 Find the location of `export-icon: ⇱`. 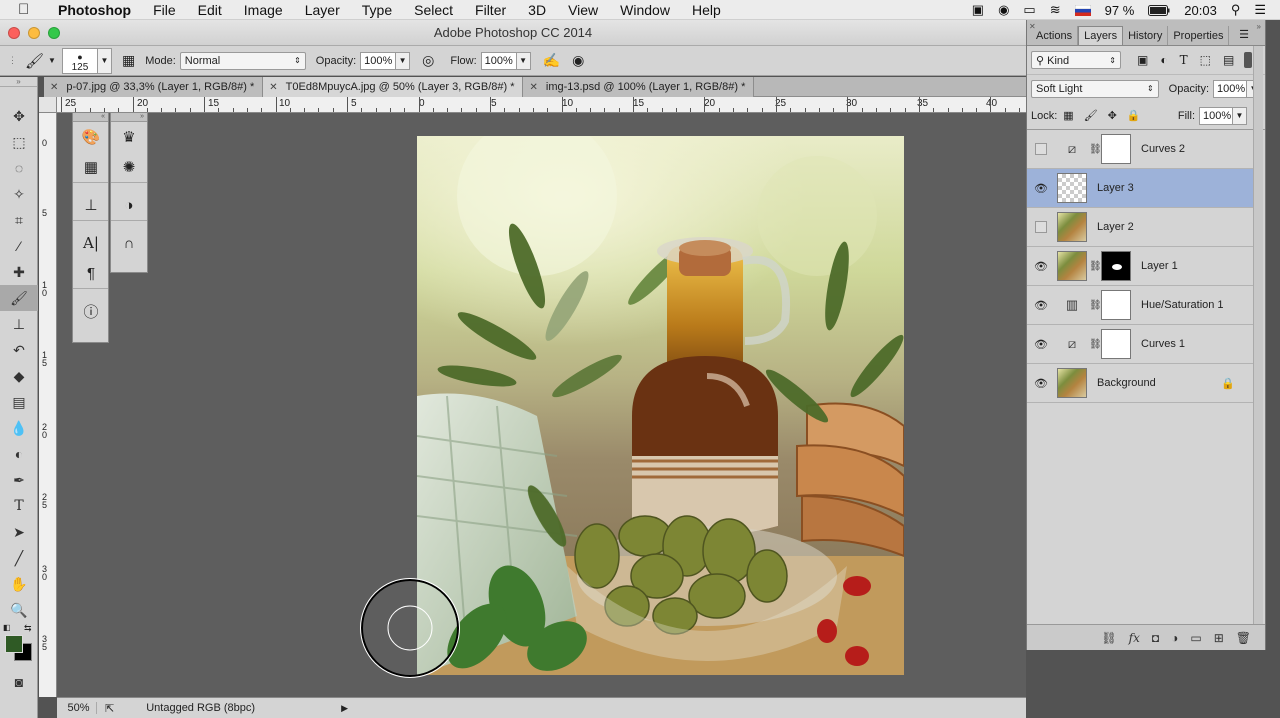

export-icon: ⇱ is located at coordinates (109, 708).